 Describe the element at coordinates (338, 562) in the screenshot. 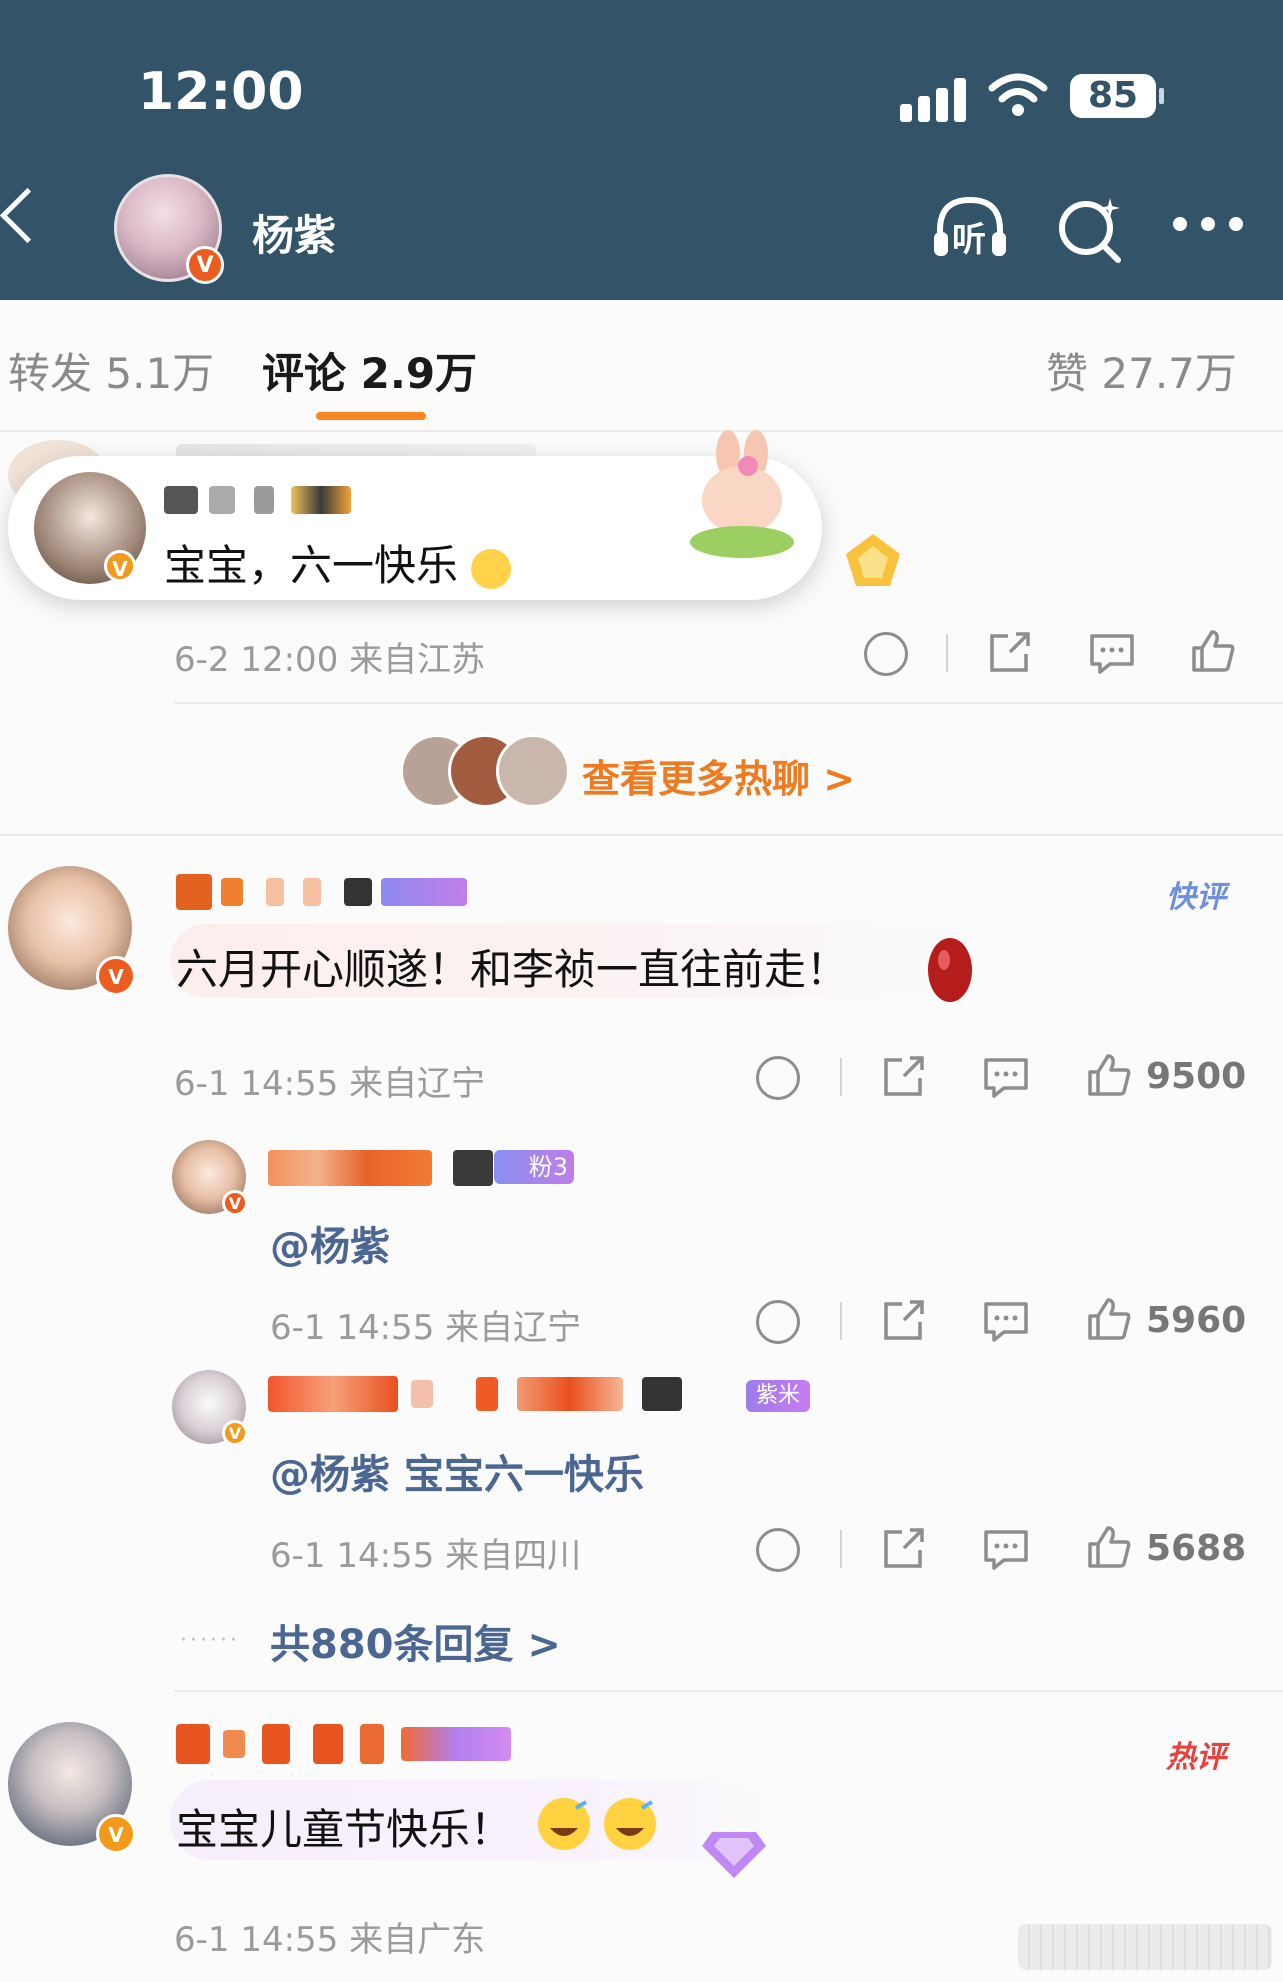

I see `popup-reply-text: 宝宝，六一快乐` at that location.